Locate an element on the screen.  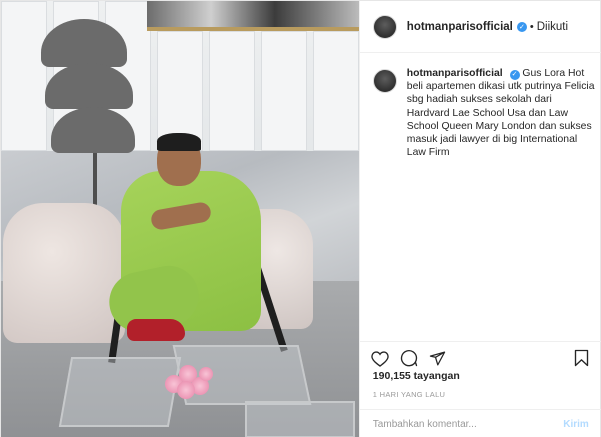
view-count: 190,155 tayangan is located at coordinates (416, 376).